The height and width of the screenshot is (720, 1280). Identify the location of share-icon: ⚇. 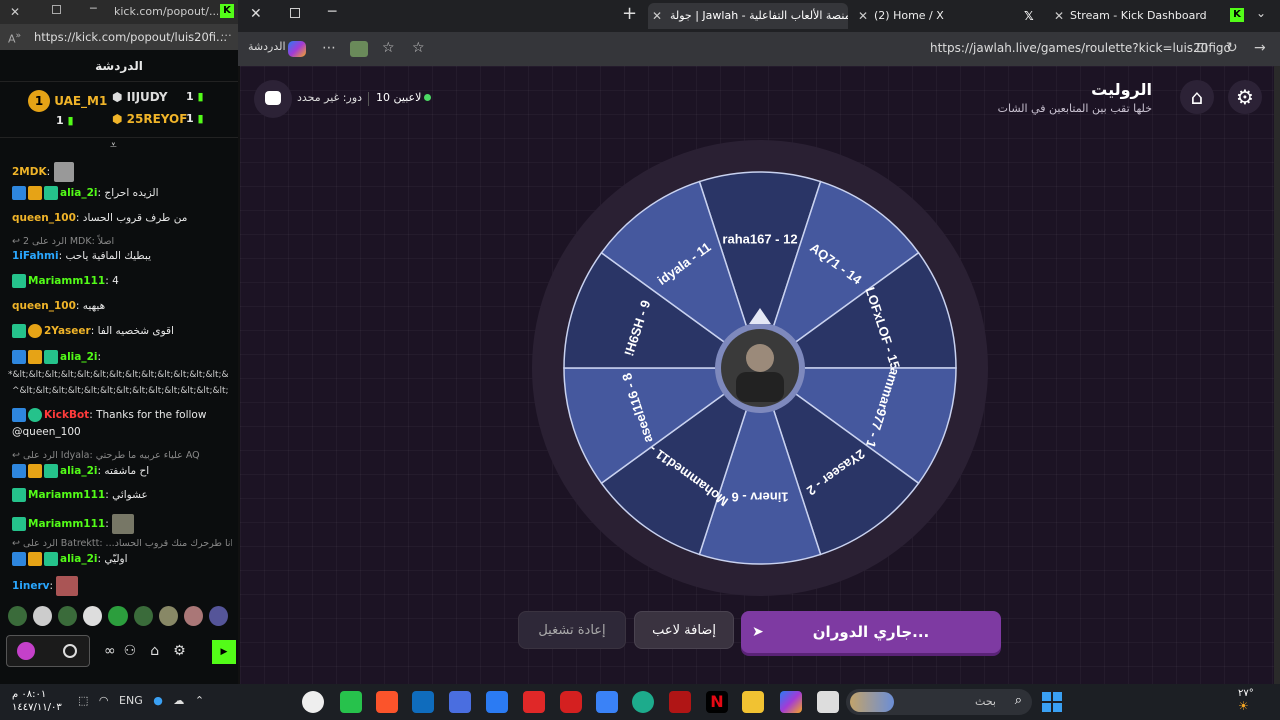
(130, 651).